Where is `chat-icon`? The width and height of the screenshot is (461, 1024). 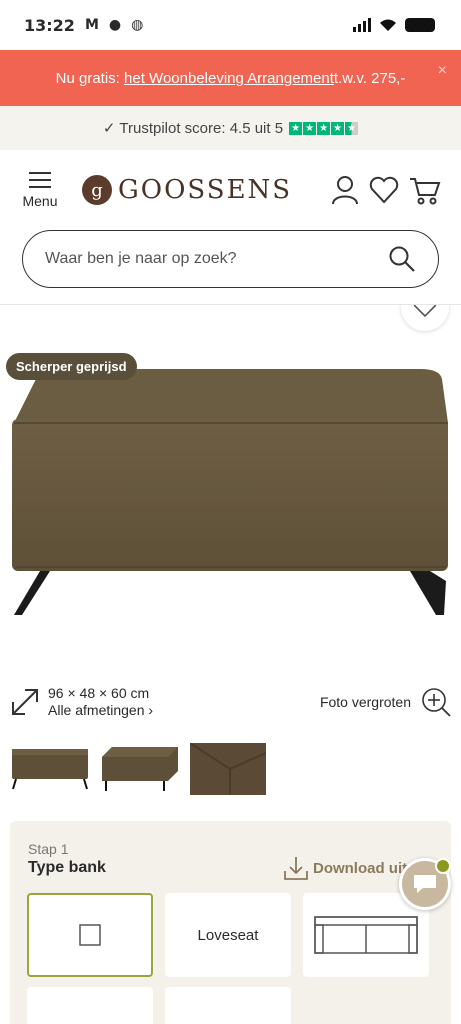
chat-icon is located at coordinates (425, 884).